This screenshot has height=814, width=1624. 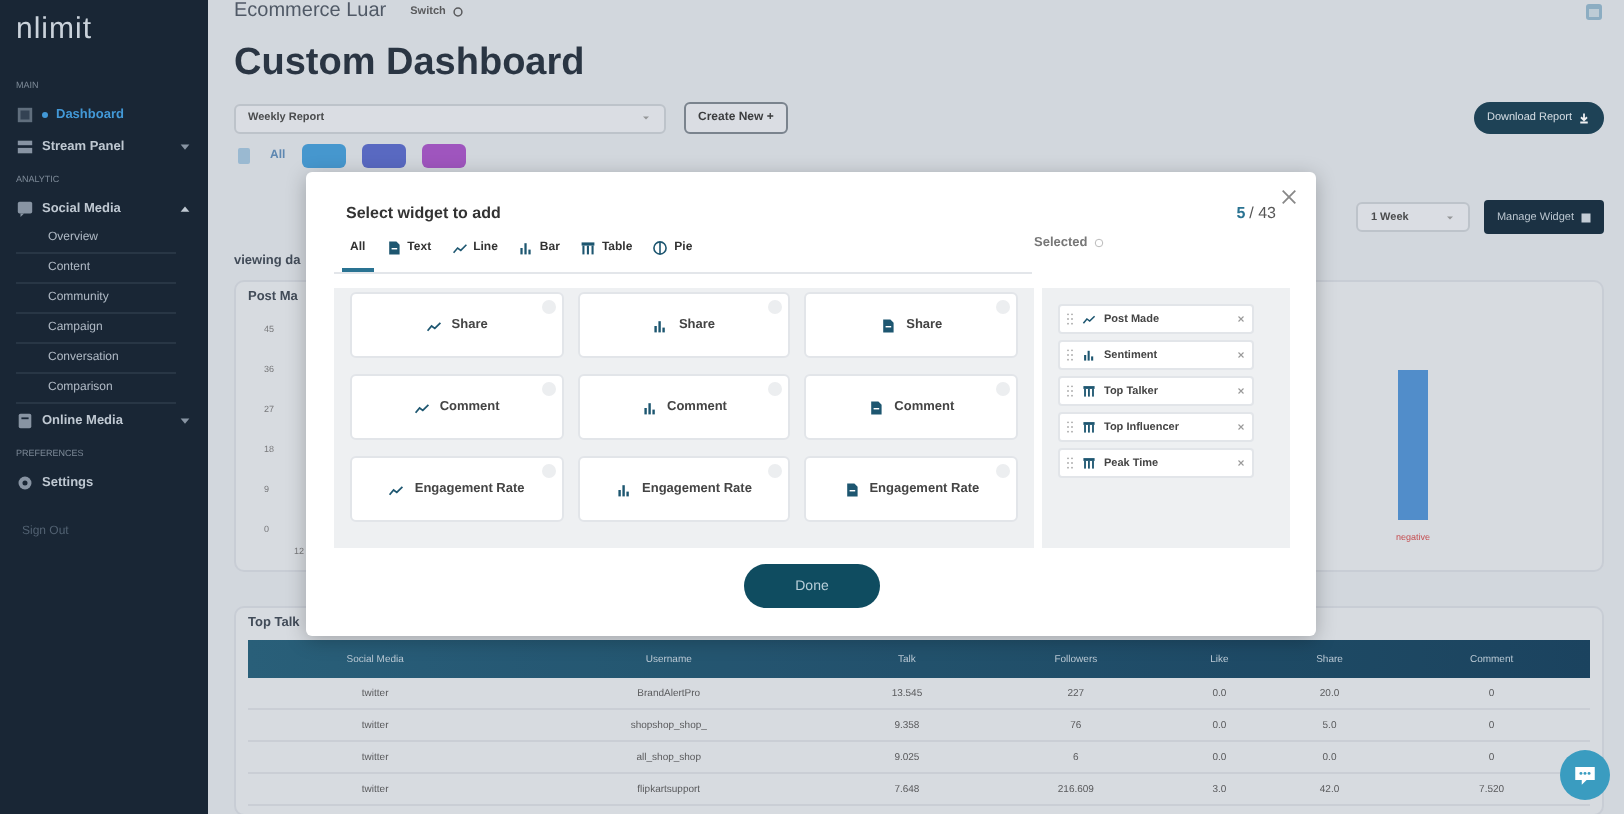 I want to click on selection-count: 5, so click(x=1241, y=213).